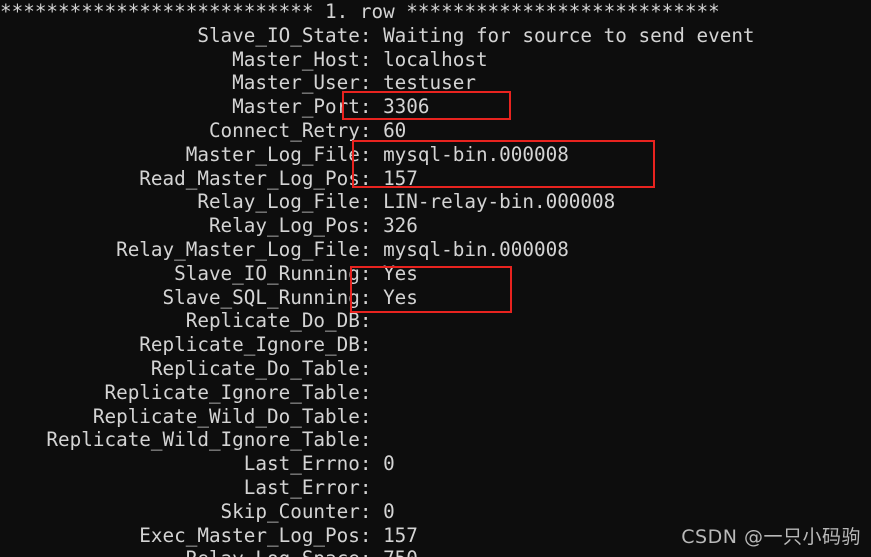 The image size is (871, 557). What do you see at coordinates (192, 416) in the screenshot?
I see `status-field-replicate-wild-do-table: Replicate_Wild_Do_Table:` at bounding box center [192, 416].